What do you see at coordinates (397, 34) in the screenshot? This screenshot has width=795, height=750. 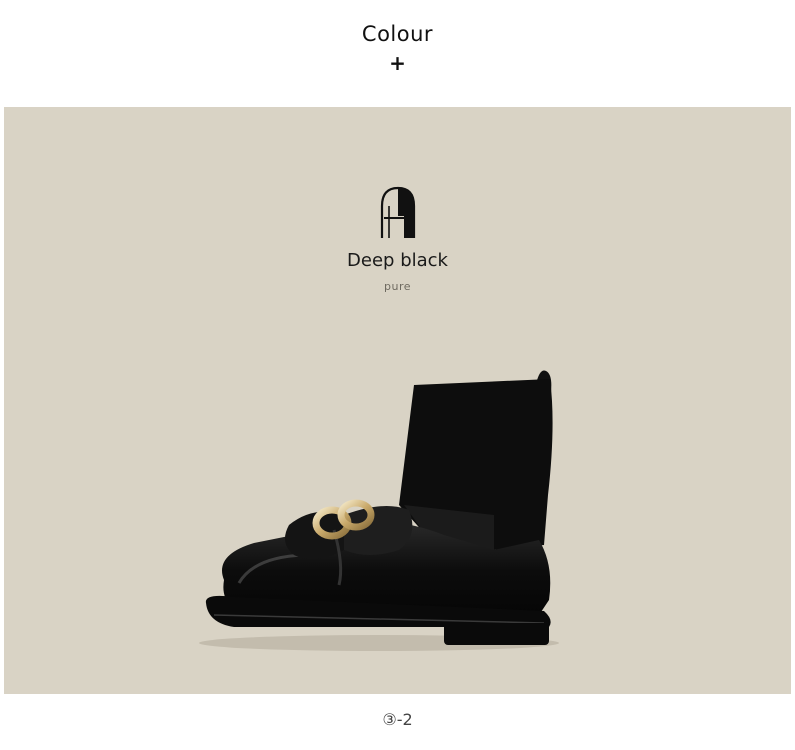 I see `section-title: Colour` at bounding box center [397, 34].